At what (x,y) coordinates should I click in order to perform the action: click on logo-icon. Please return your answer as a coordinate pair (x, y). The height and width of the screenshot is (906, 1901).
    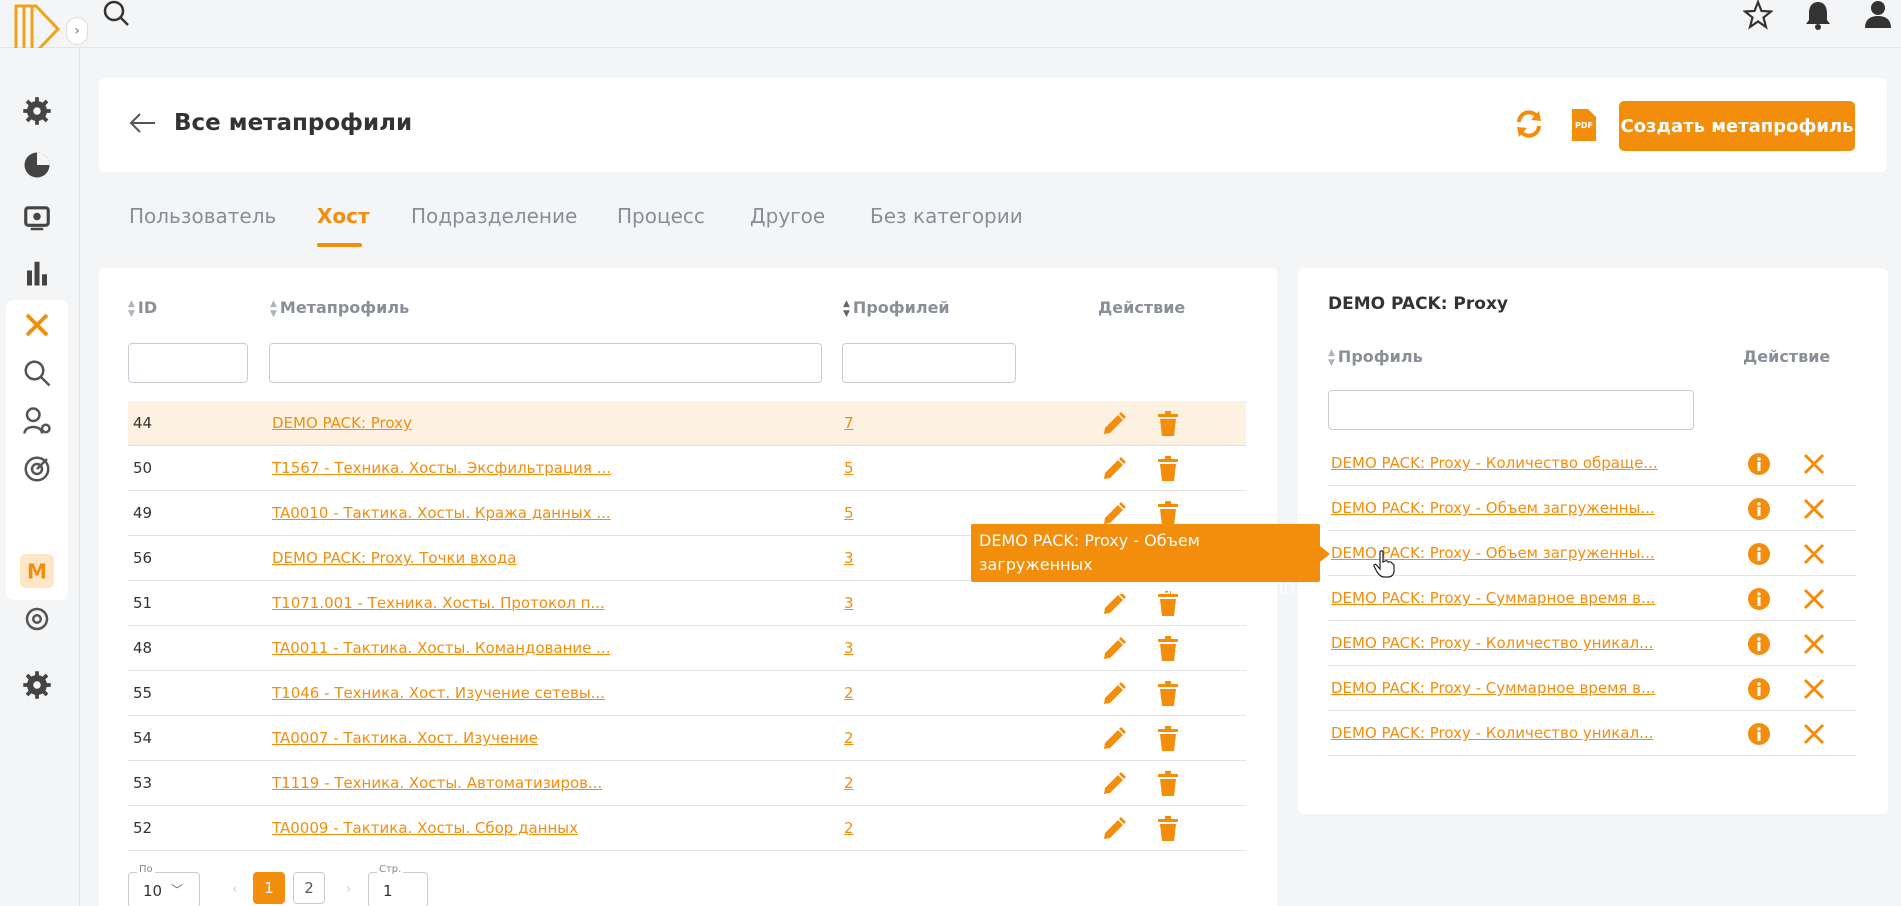
    Looking at the image, I should click on (37, 29).